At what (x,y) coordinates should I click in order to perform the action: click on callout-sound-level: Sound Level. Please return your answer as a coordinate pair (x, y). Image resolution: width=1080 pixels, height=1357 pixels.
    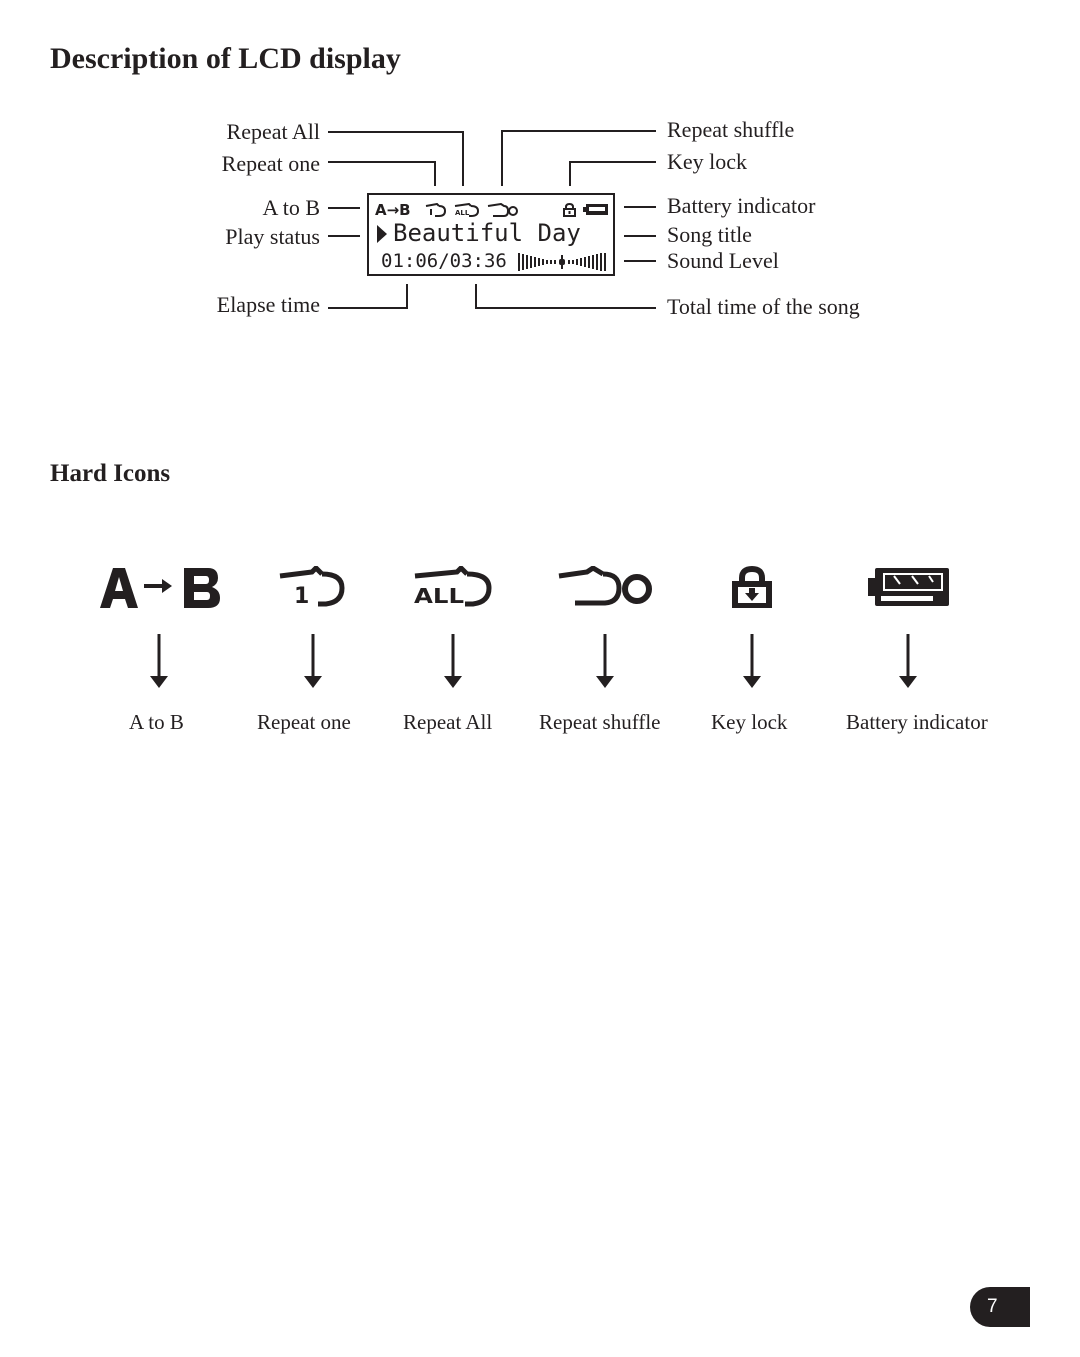
    Looking at the image, I should click on (723, 260).